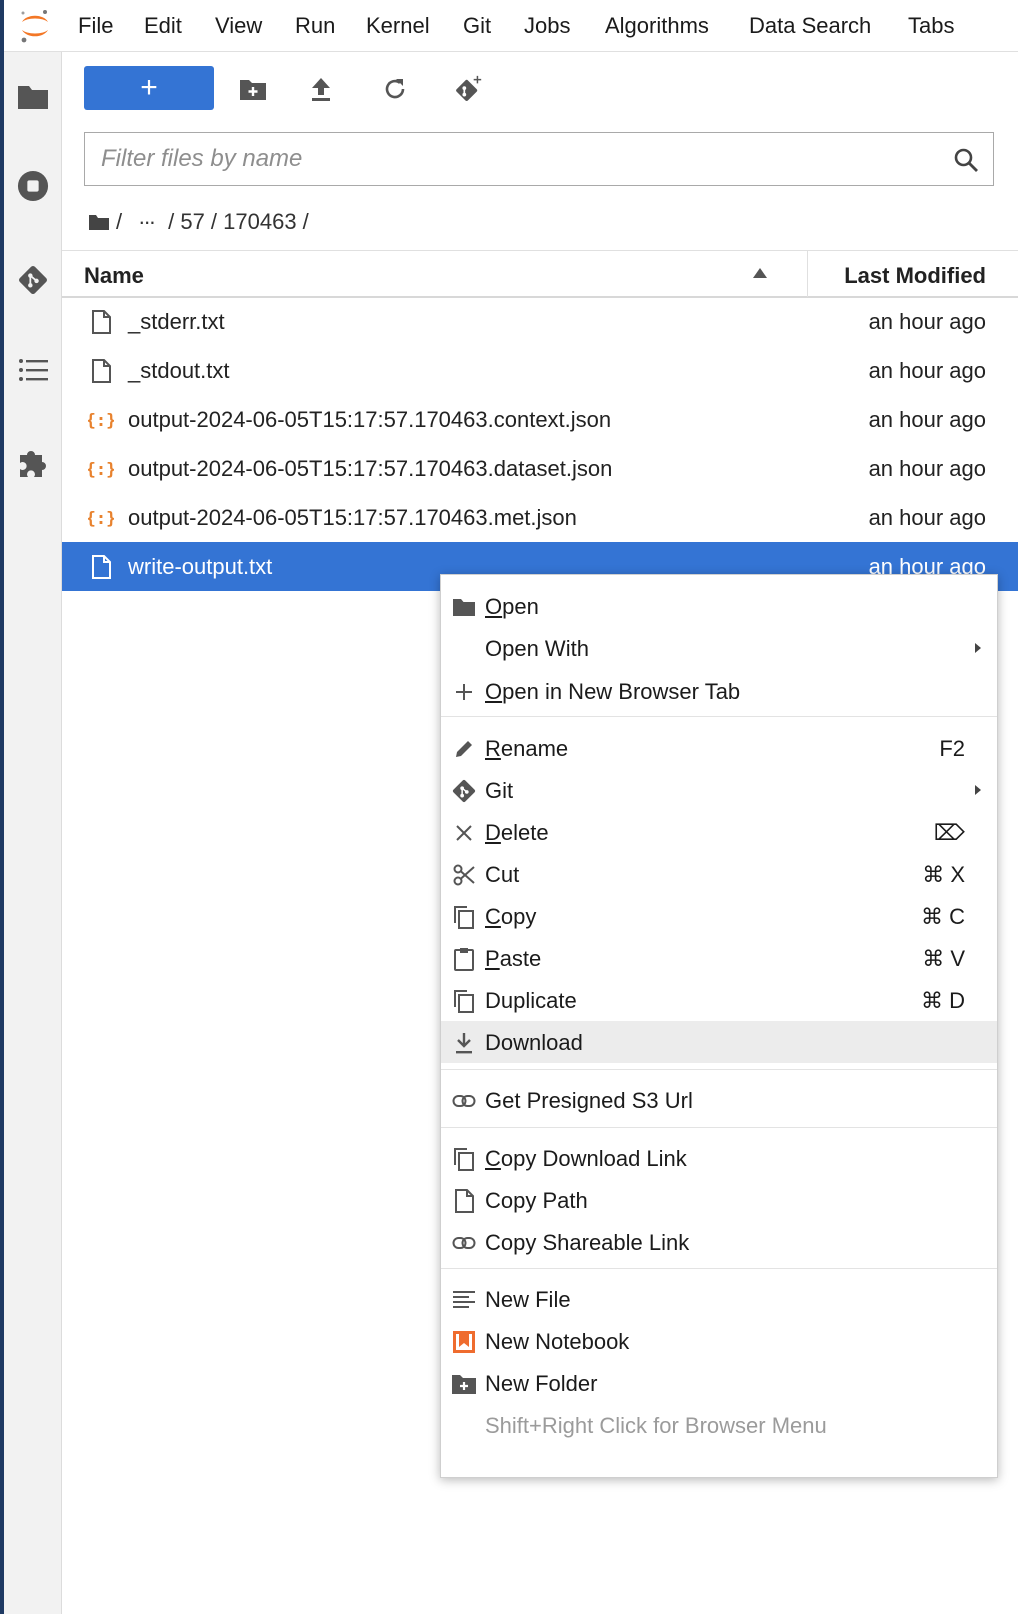 This screenshot has height=1614, width=1018. I want to click on menu-item-shortcut: ⌘ V, so click(943, 958).